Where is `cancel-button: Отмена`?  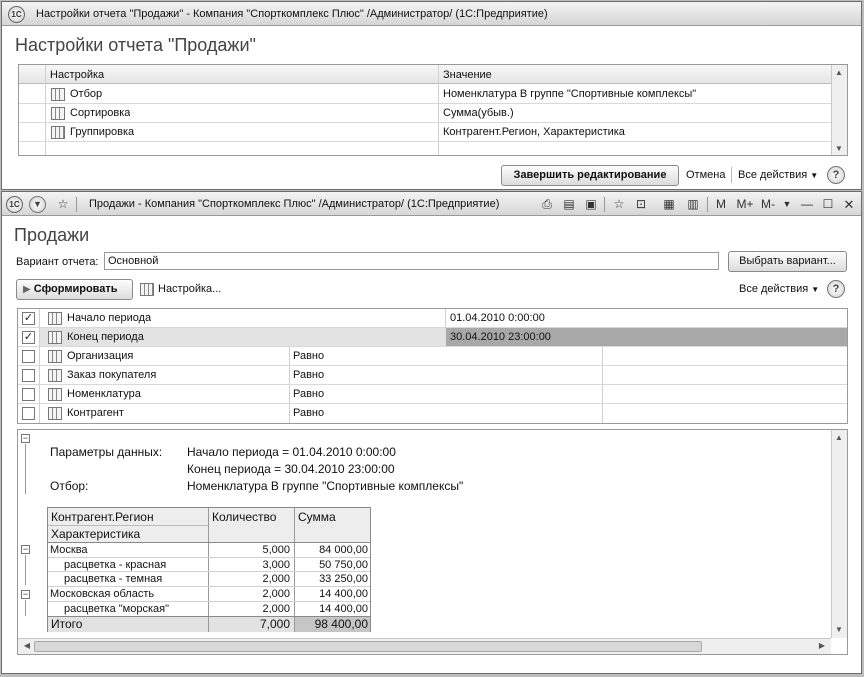 cancel-button: Отмена is located at coordinates (705, 175).